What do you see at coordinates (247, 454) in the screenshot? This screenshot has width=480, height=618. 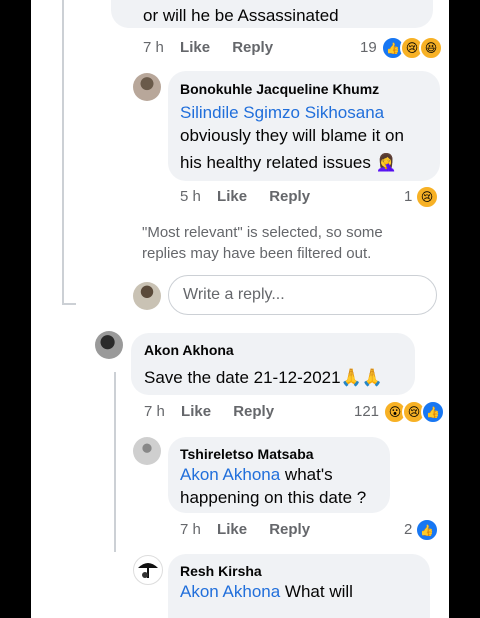 I see `reply-author: Tshireletso Matsaba` at bounding box center [247, 454].